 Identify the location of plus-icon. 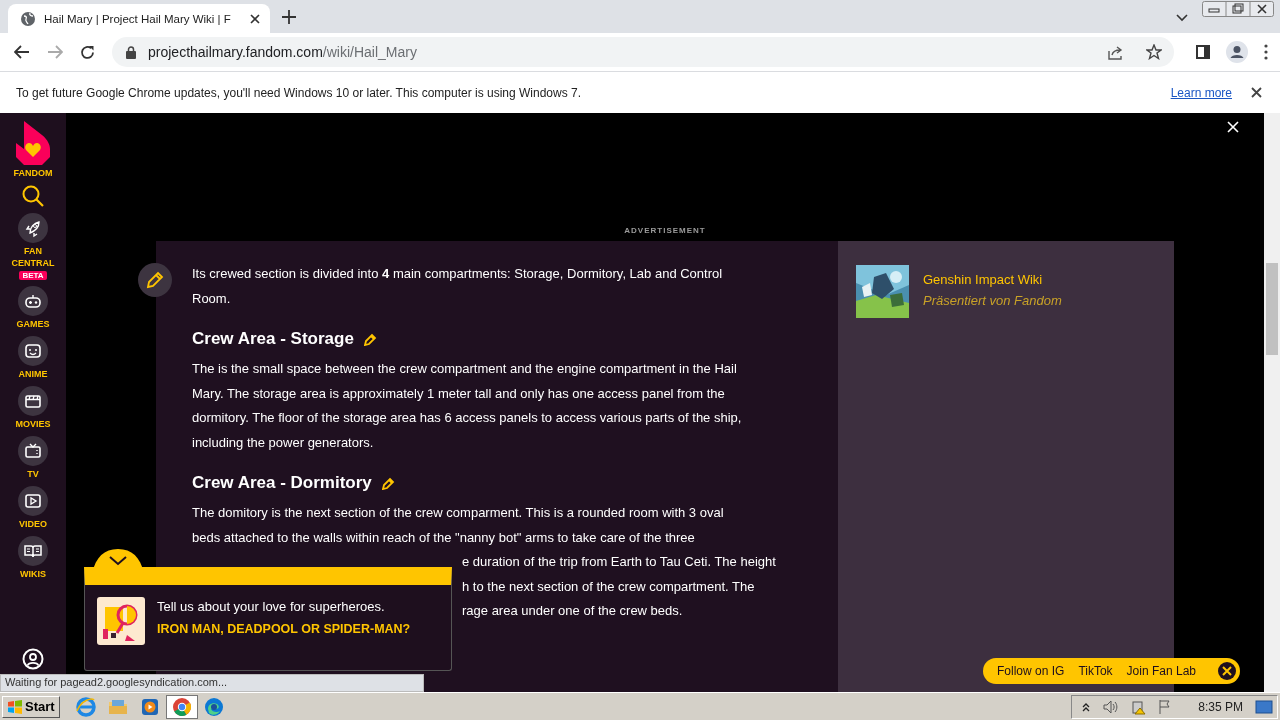
(289, 17).